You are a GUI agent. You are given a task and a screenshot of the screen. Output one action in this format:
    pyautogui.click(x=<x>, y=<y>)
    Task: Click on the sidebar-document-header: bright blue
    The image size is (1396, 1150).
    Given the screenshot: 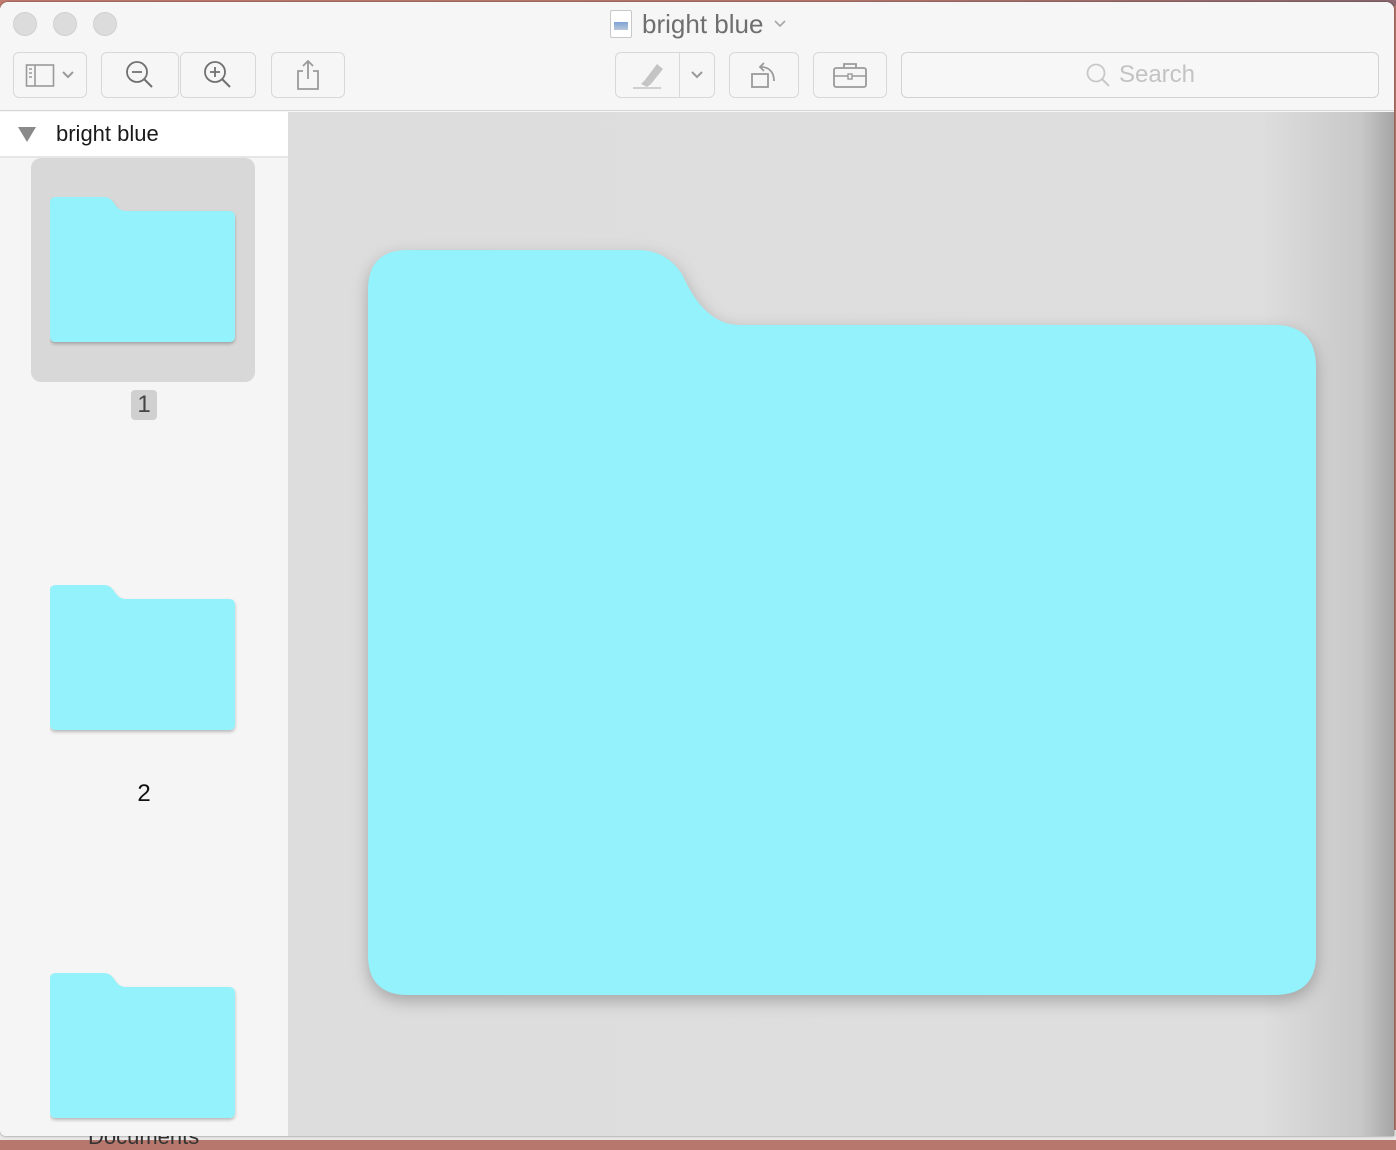 What is the action you would take?
    pyautogui.click(x=144, y=135)
    